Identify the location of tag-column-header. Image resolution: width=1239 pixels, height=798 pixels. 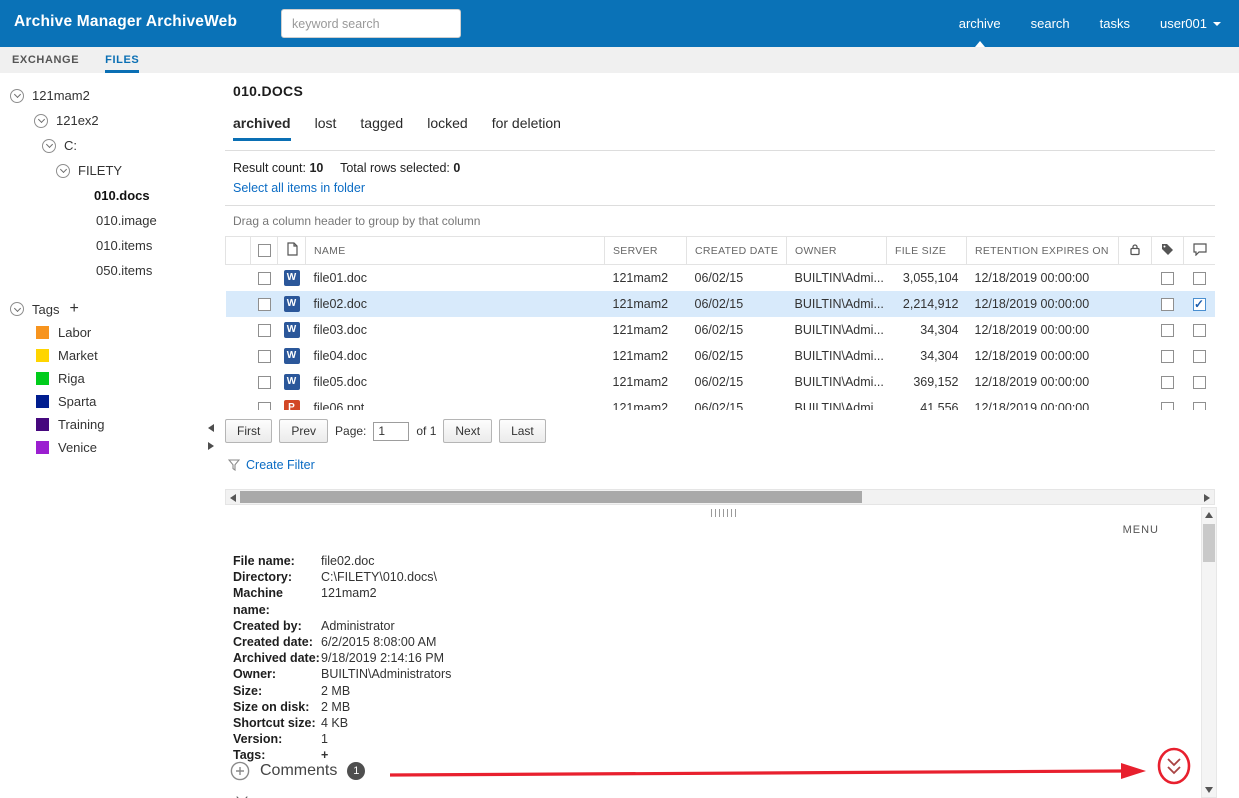
(1167, 250).